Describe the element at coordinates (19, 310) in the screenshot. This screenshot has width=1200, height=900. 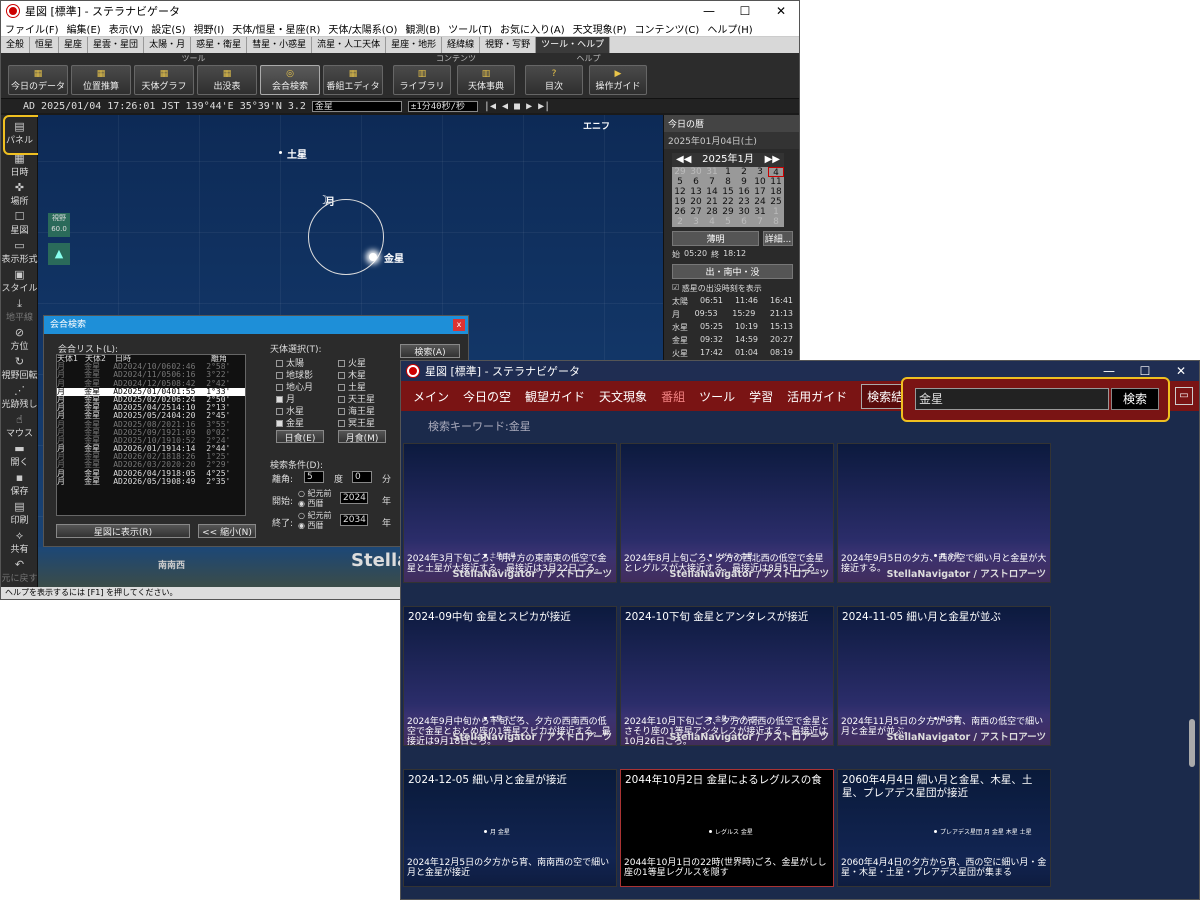
I see `horizon-button: ⤓ 地平線` at that location.